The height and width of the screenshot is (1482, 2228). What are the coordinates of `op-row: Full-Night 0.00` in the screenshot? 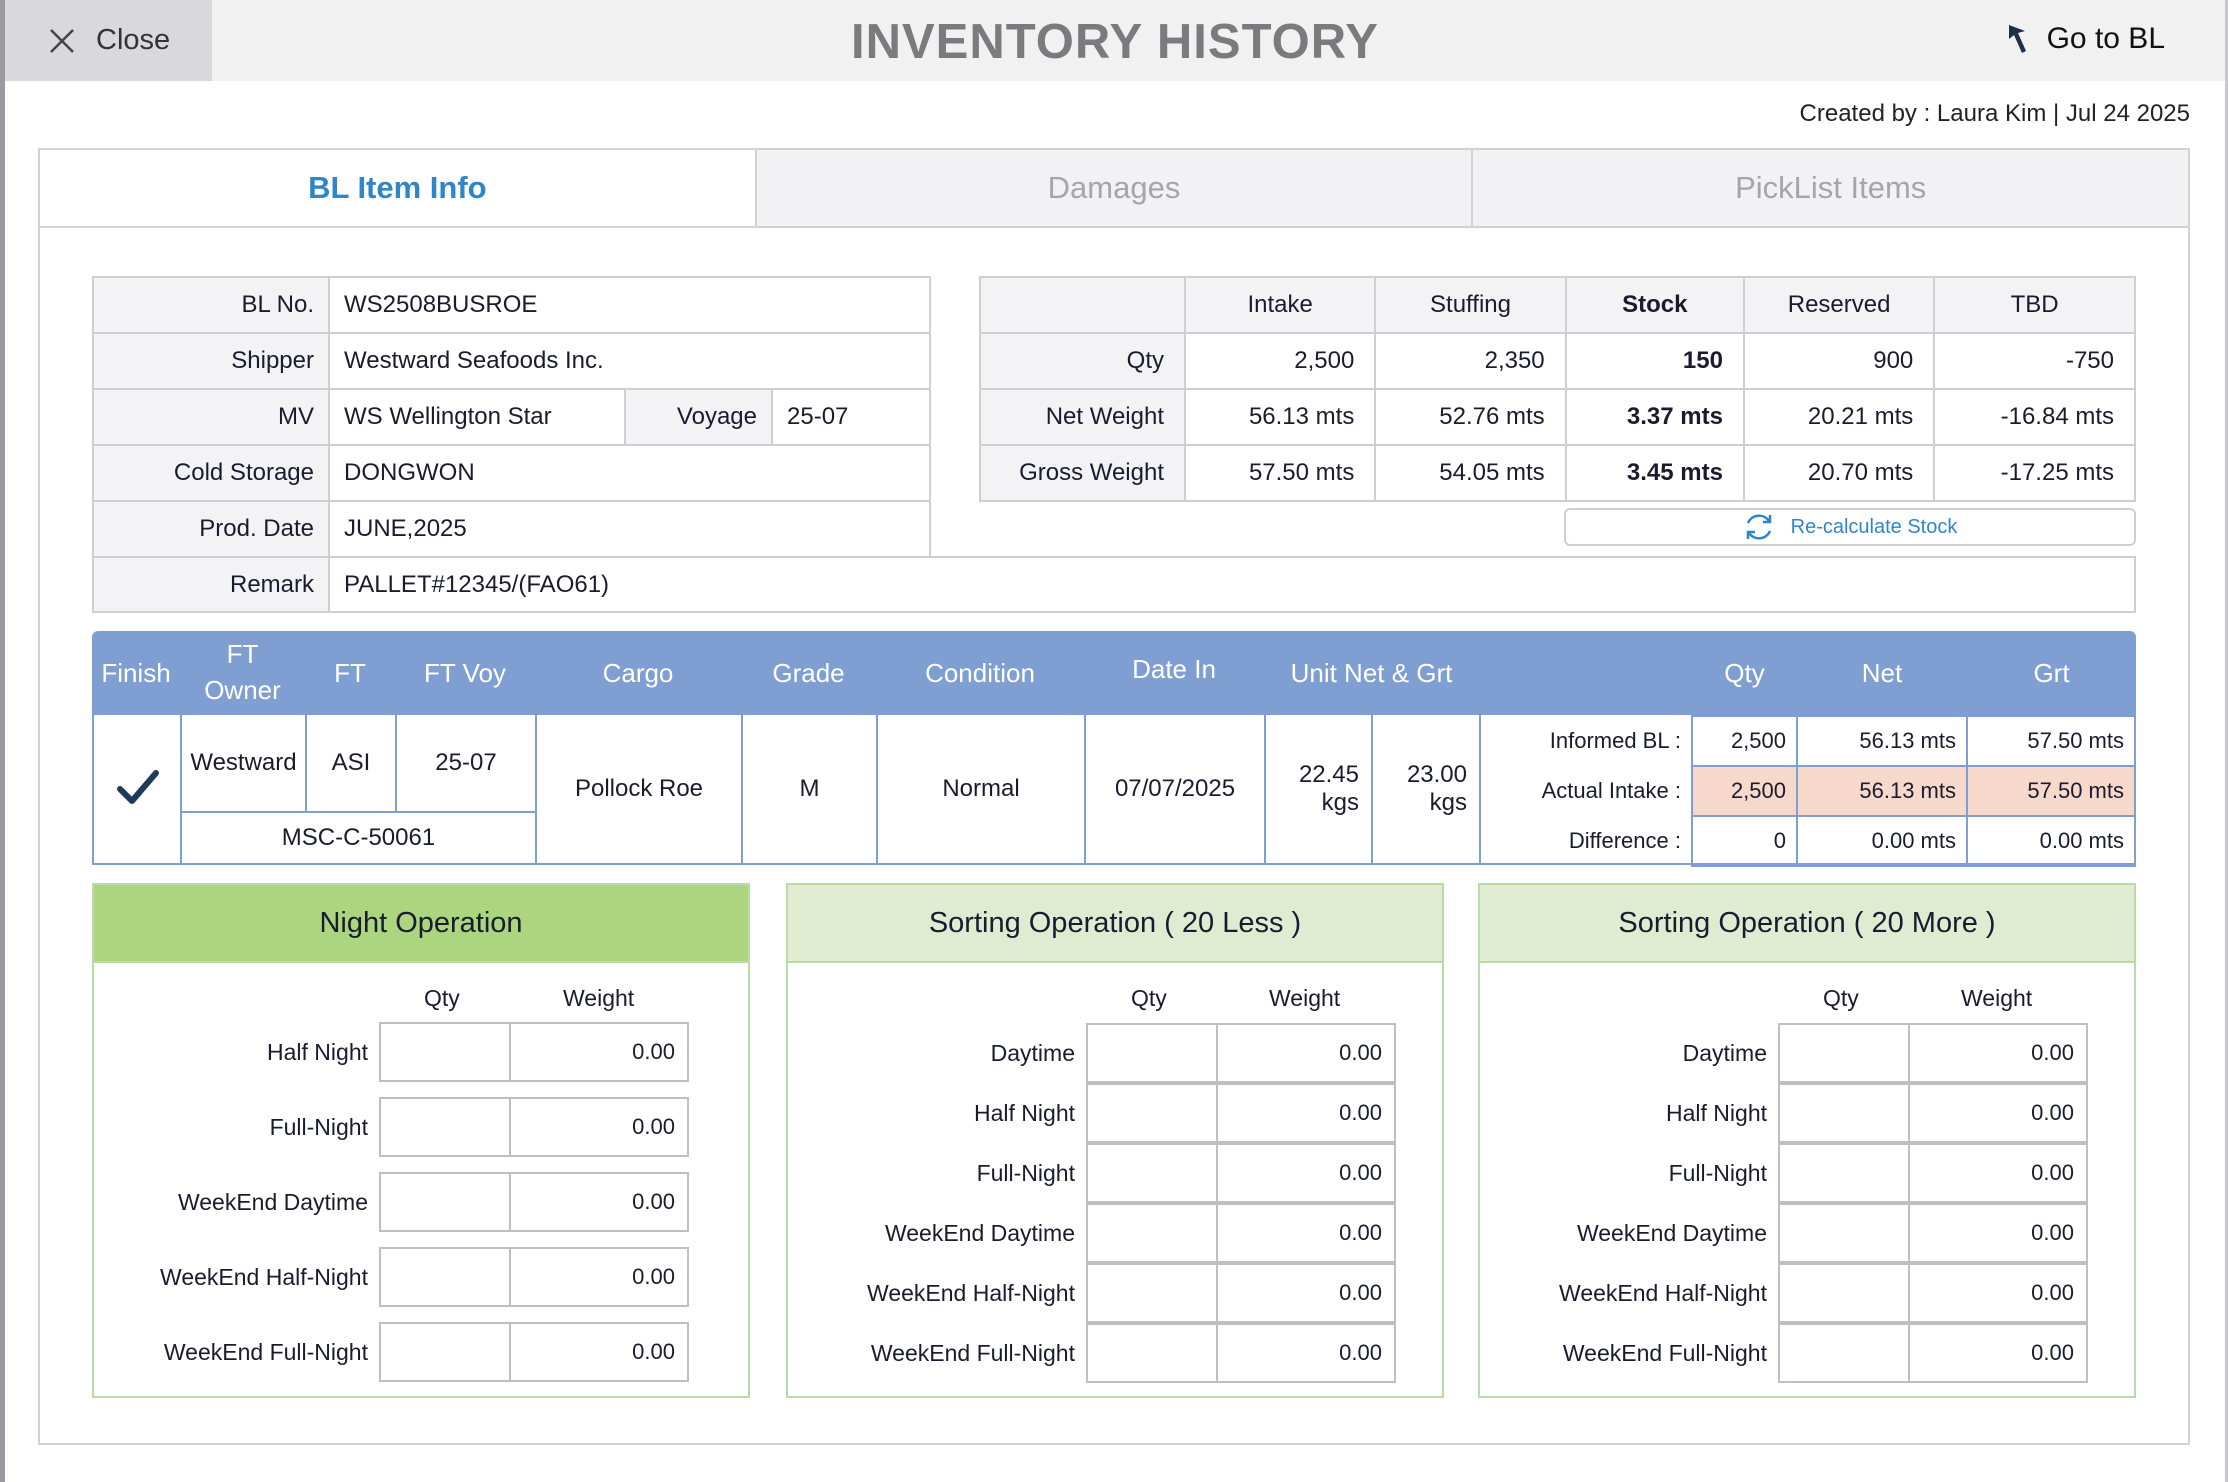 It's located at (421, 1127).